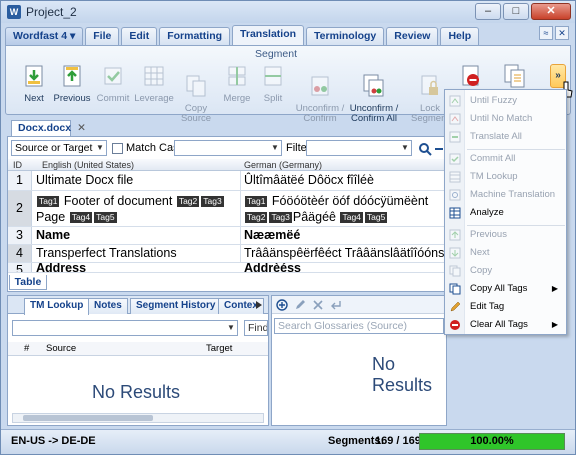 This screenshot has width=576, height=455. I want to click on tab-segment-history: Segment History, so click(176, 306).